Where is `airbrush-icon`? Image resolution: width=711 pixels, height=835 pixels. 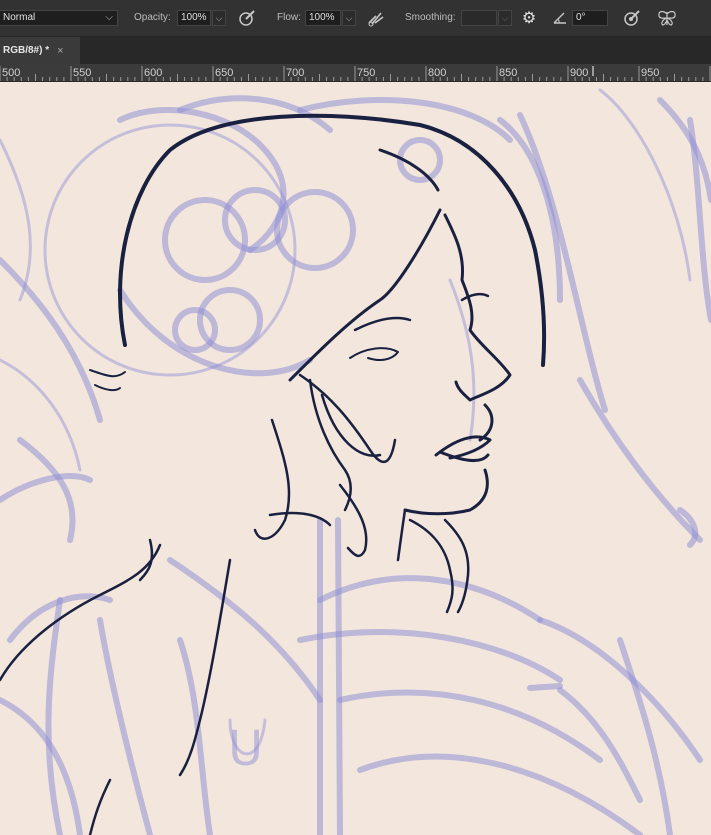 airbrush-icon is located at coordinates (376, 18).